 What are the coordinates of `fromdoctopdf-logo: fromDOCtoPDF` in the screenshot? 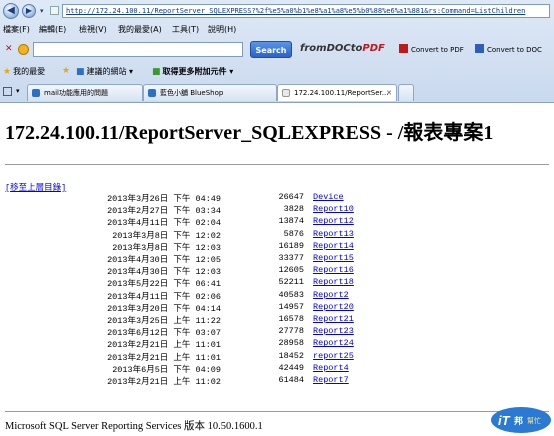 It's located at (342, 48).